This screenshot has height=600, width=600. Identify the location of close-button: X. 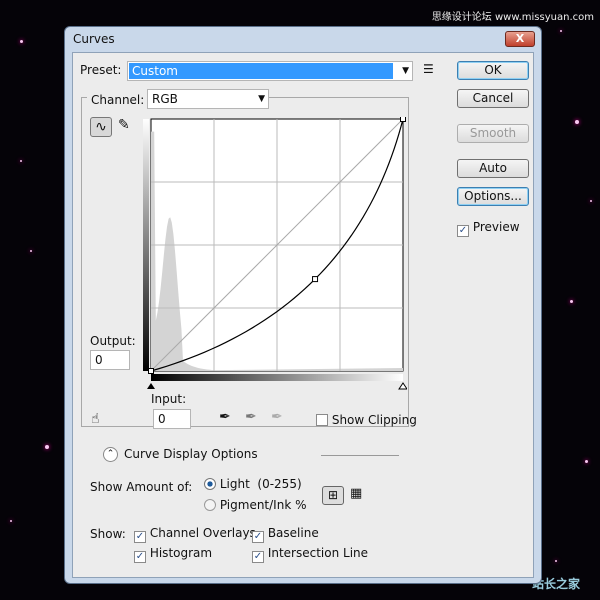
(520, 39).